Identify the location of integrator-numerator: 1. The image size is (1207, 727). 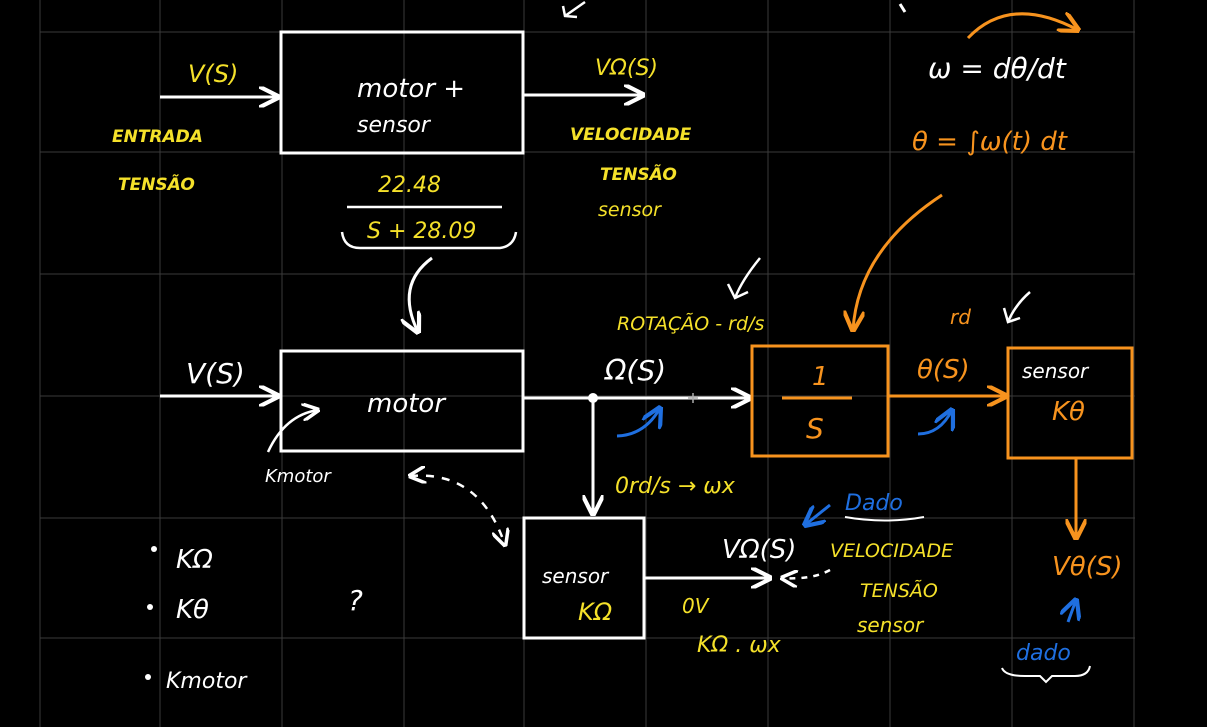
(820, 377).